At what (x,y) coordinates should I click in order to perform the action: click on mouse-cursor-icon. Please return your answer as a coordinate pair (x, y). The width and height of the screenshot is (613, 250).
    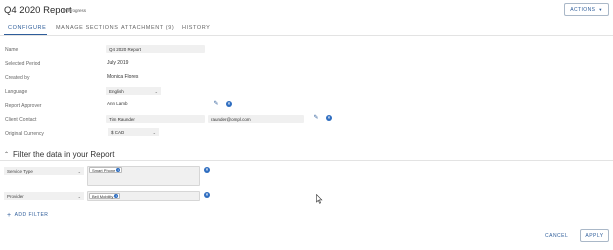
    Looking at the image, I should click on (319, 200).